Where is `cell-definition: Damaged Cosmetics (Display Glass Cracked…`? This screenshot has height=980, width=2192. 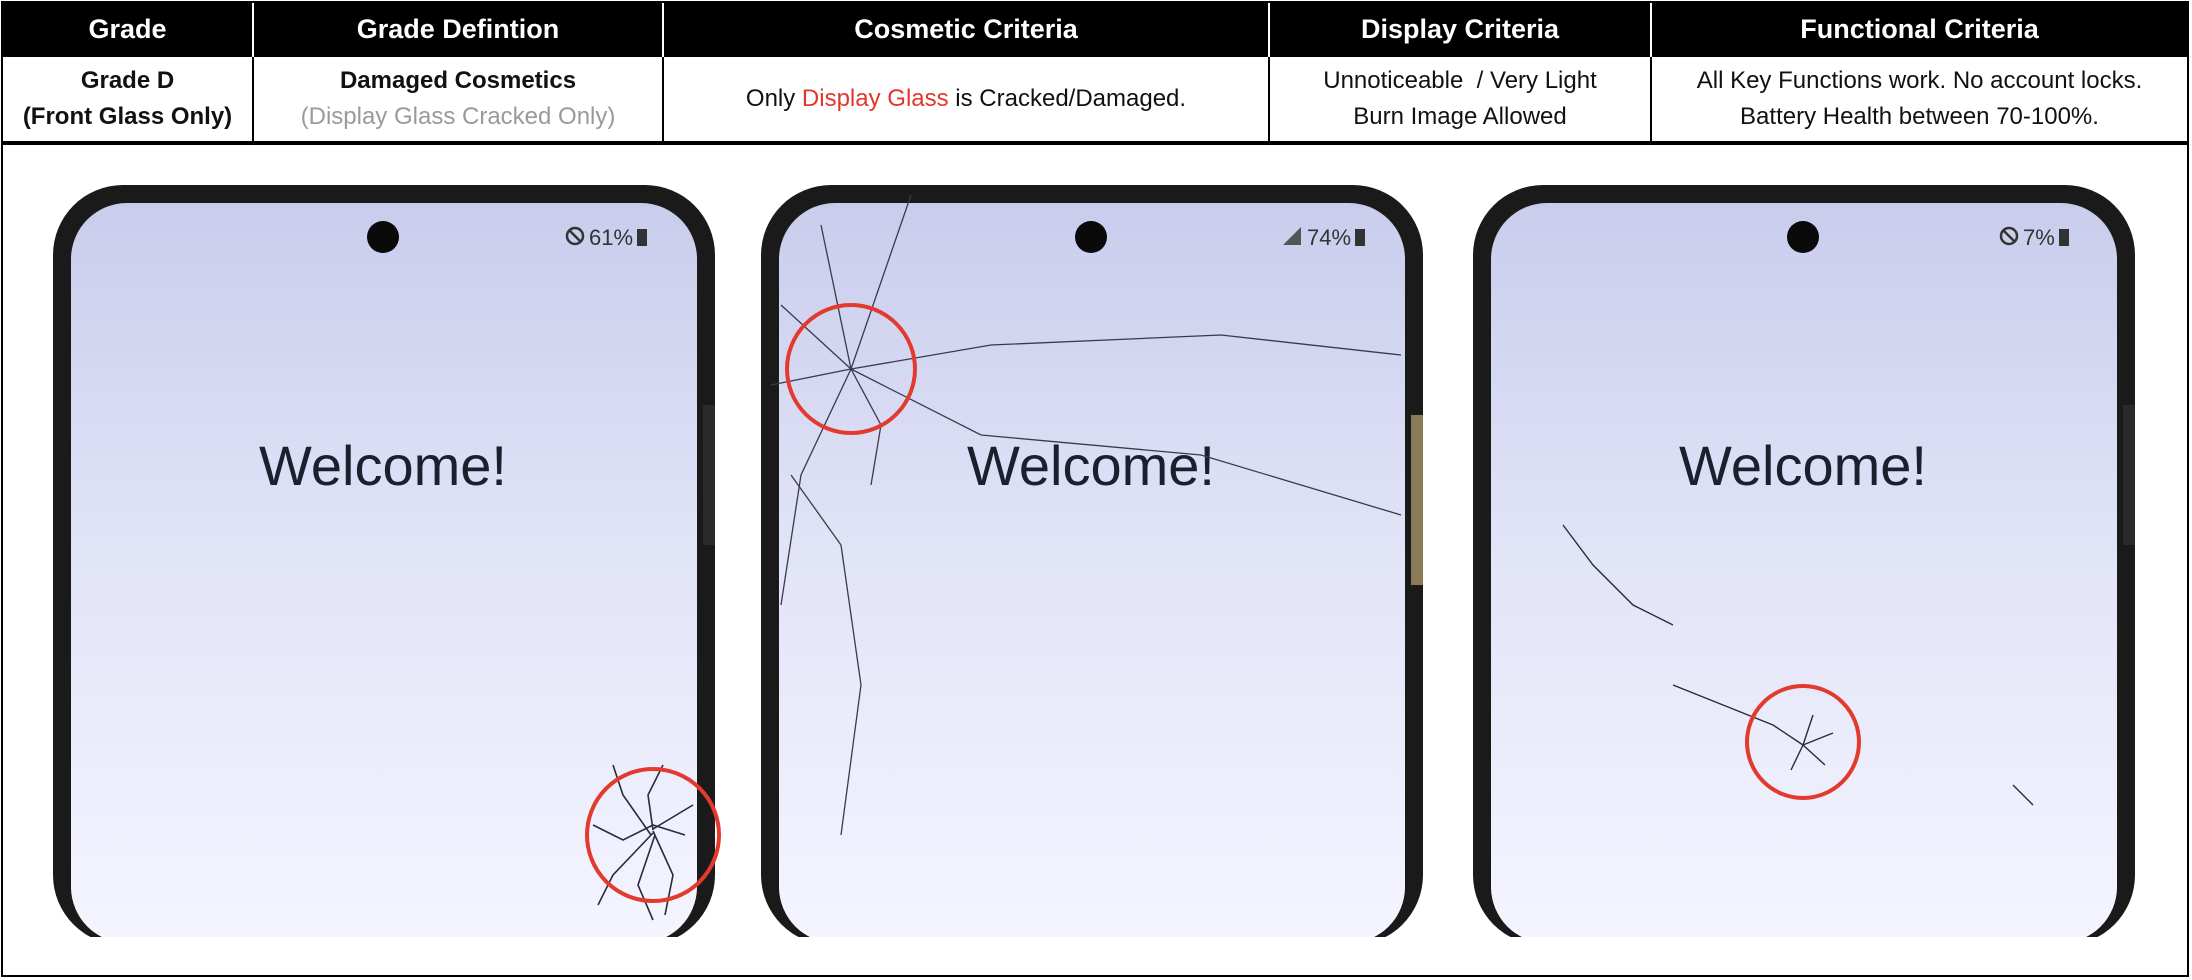 cell-definition: Damaged Cosmetics (Display Glass Cracked… is located at coordinates (458, 99).